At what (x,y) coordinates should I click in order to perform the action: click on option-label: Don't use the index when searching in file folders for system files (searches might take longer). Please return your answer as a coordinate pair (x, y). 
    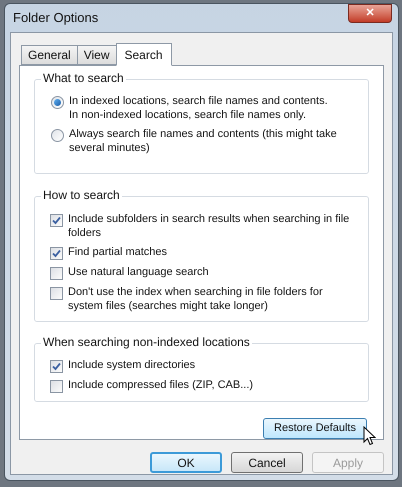
    Looking at the image, I should click on (196, 299).